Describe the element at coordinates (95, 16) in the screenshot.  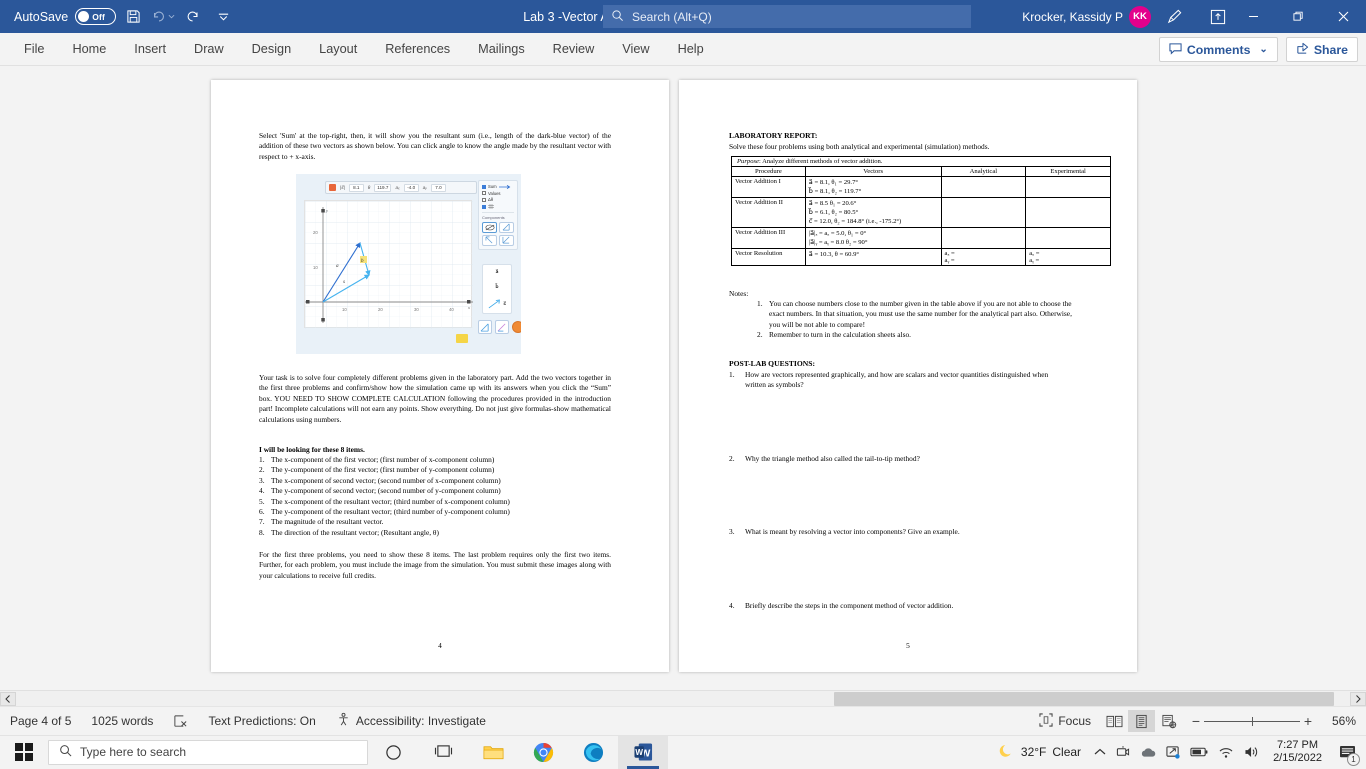
I see `autosave-toggle: Off` at that location.